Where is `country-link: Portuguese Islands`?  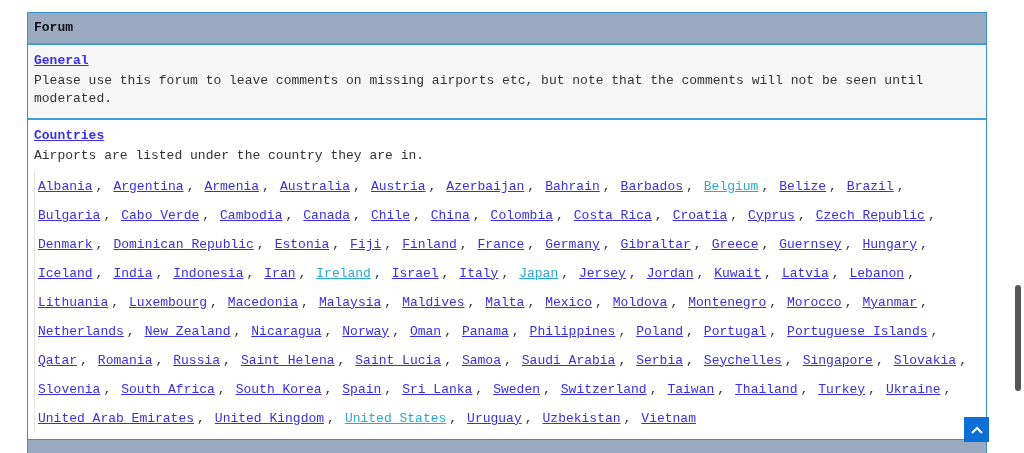
country-link: Portuguese Islands is located at coordinates (857, 331).